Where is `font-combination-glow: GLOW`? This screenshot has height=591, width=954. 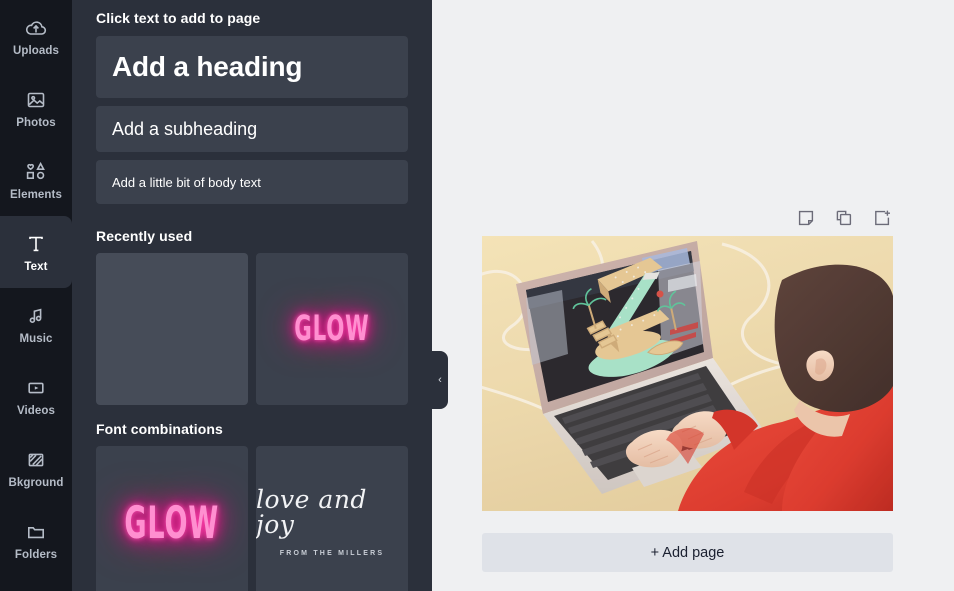
font-combination-glow: GLOW is located at coordinates (172, 518).